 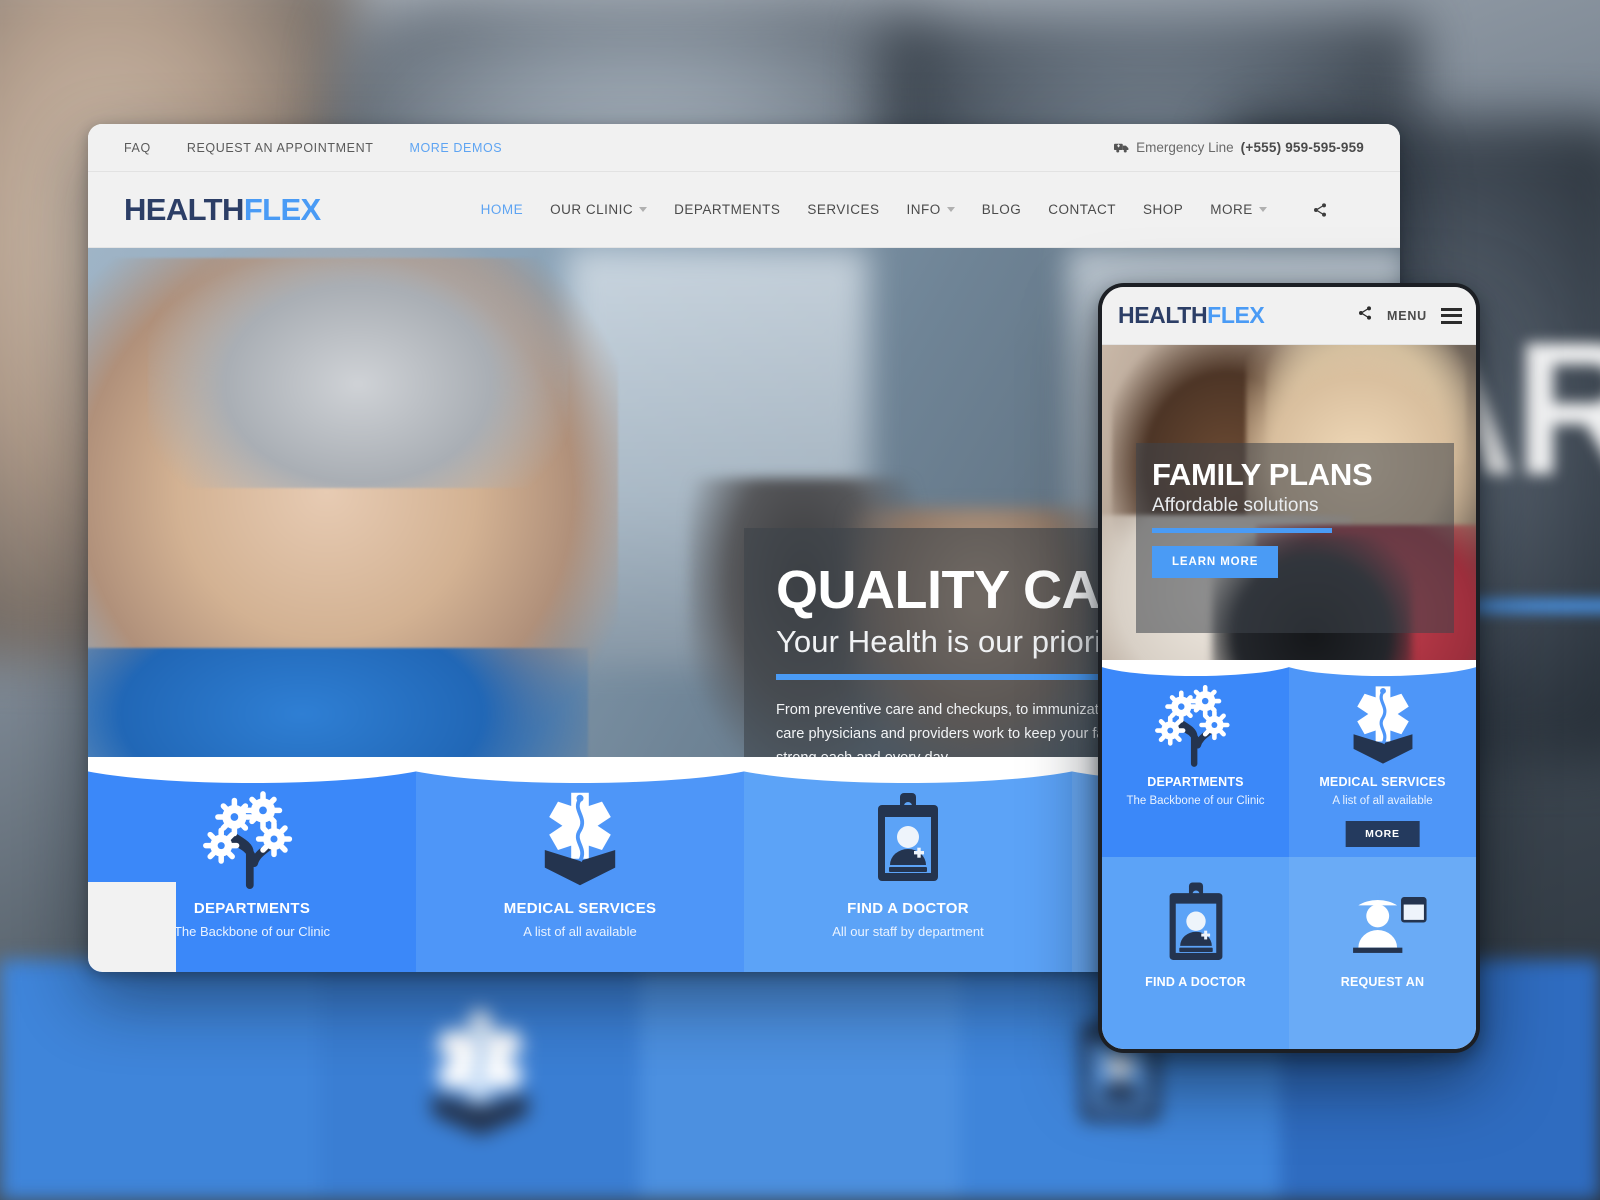 I want to click on site-logo: HEALTHFLEX, so click(x=222, y=210).